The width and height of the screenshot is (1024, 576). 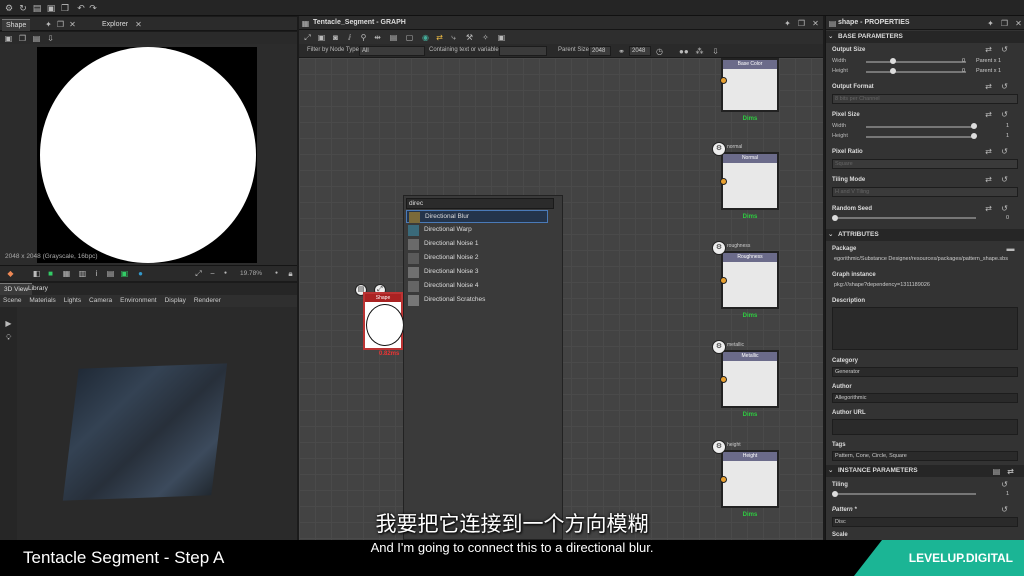 I want to click on fit-view-icon: ⤢, so click(x=198, y=273).